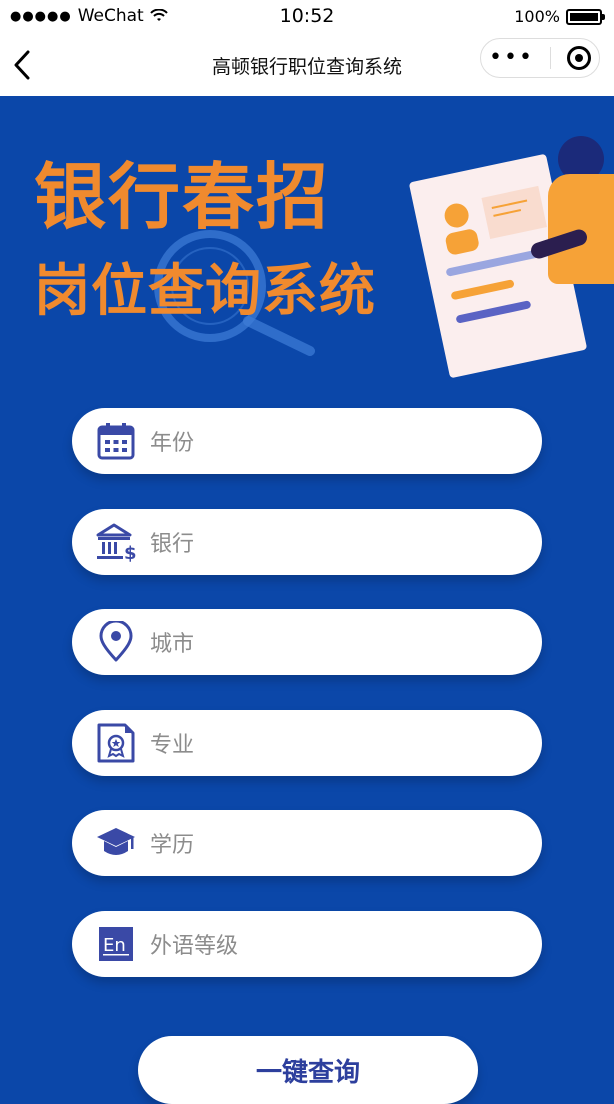  I want to click on major-field-label: 专业, so click(172, 745).